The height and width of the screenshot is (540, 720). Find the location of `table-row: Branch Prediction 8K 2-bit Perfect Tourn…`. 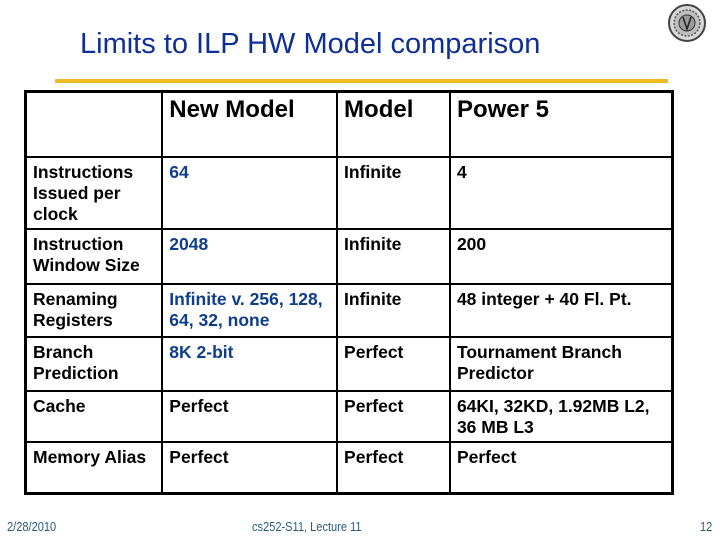

table-row: Branch Prediction 8K 2-bit Perfect Tourn… is located at coordinates (349, 363).